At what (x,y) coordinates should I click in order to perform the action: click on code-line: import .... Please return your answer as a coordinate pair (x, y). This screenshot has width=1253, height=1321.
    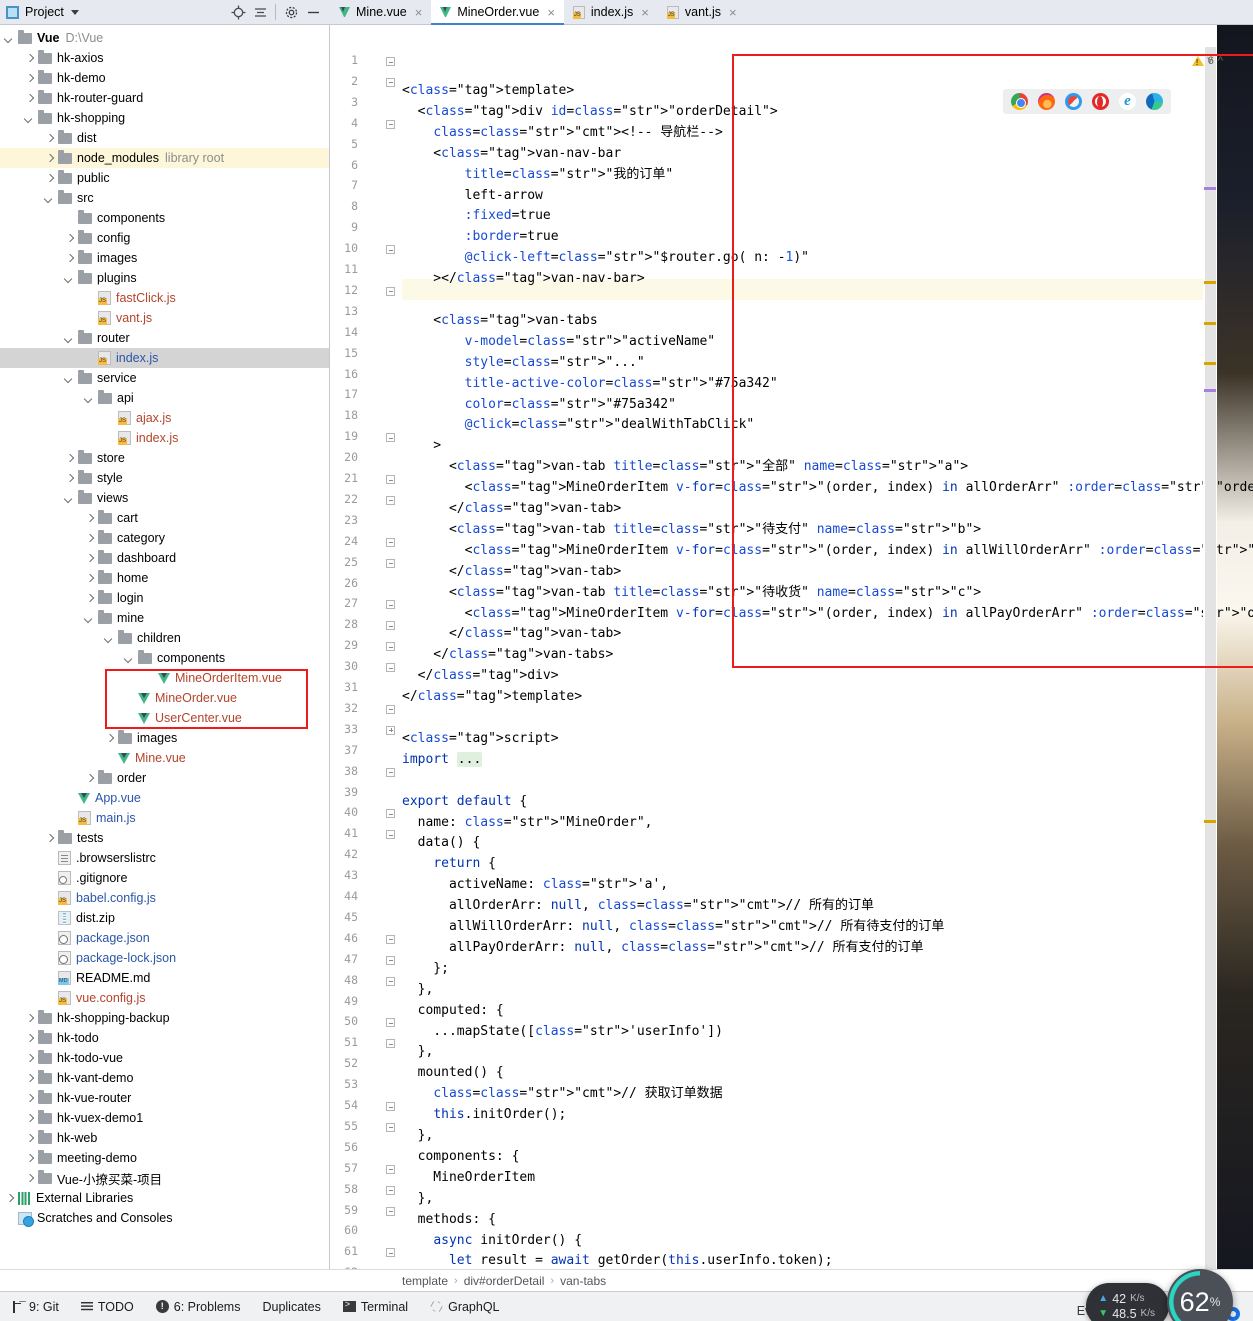
    Looking at the image, I should click on (442, 760).